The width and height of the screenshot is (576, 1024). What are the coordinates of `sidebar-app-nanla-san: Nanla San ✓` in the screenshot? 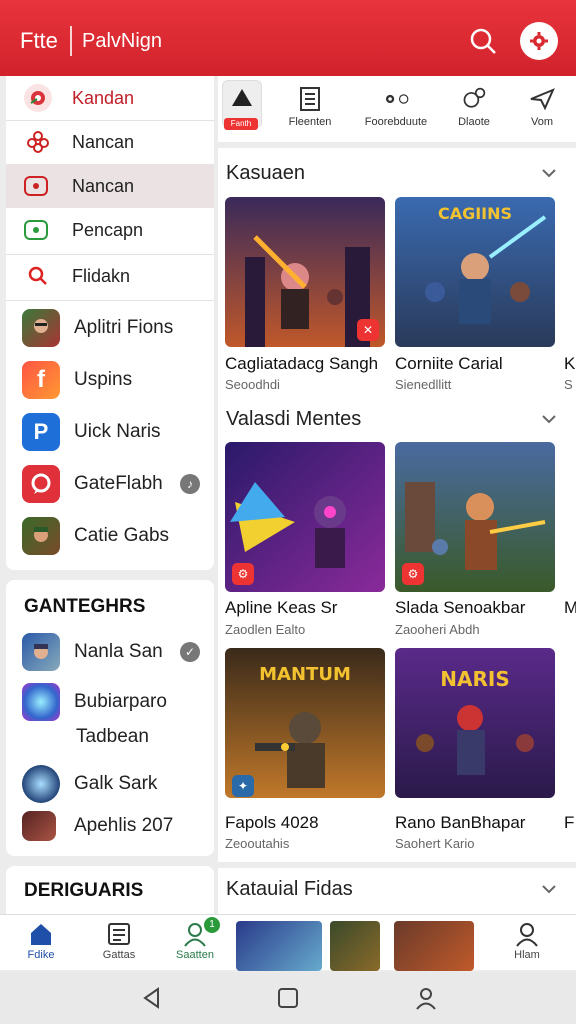 It's located at (110, 652).